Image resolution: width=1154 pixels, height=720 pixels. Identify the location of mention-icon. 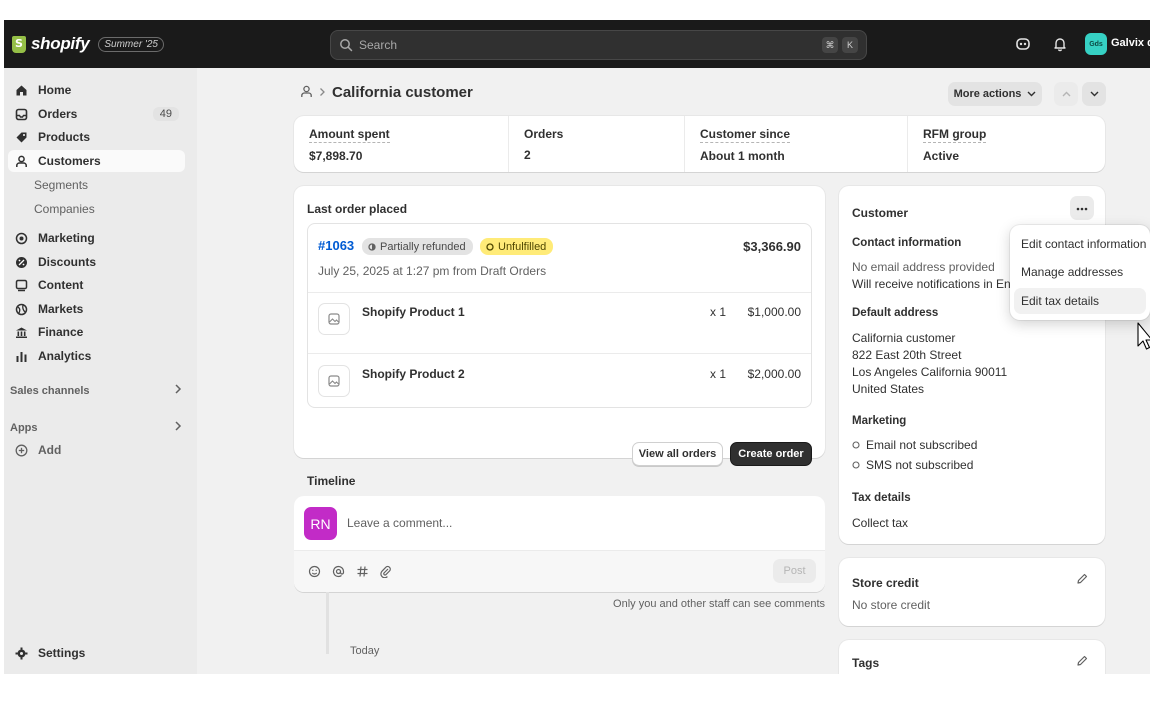
(338, 573).